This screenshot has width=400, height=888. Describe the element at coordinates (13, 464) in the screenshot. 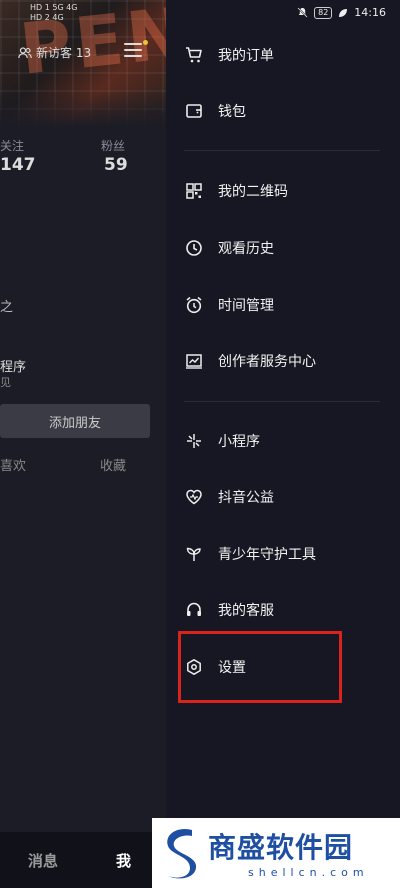

I see `tab-likes: 喜欢` at that location.